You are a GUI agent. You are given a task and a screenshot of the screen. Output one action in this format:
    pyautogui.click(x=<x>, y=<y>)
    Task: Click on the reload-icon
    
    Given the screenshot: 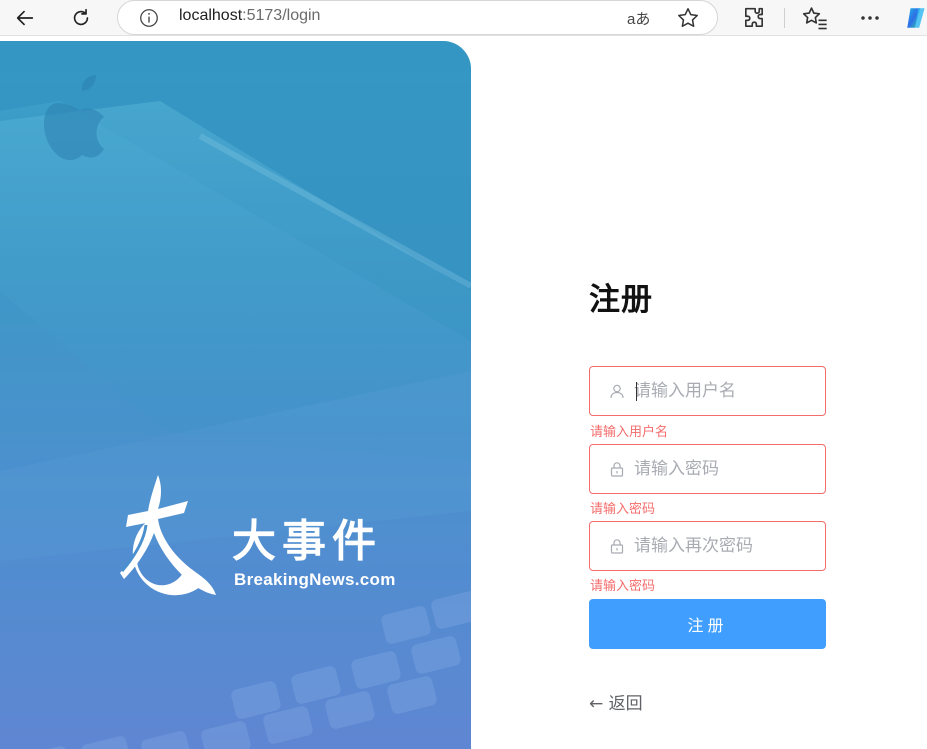 What is the action you would take?
    pyautogui.click(x=81, y=17)
    